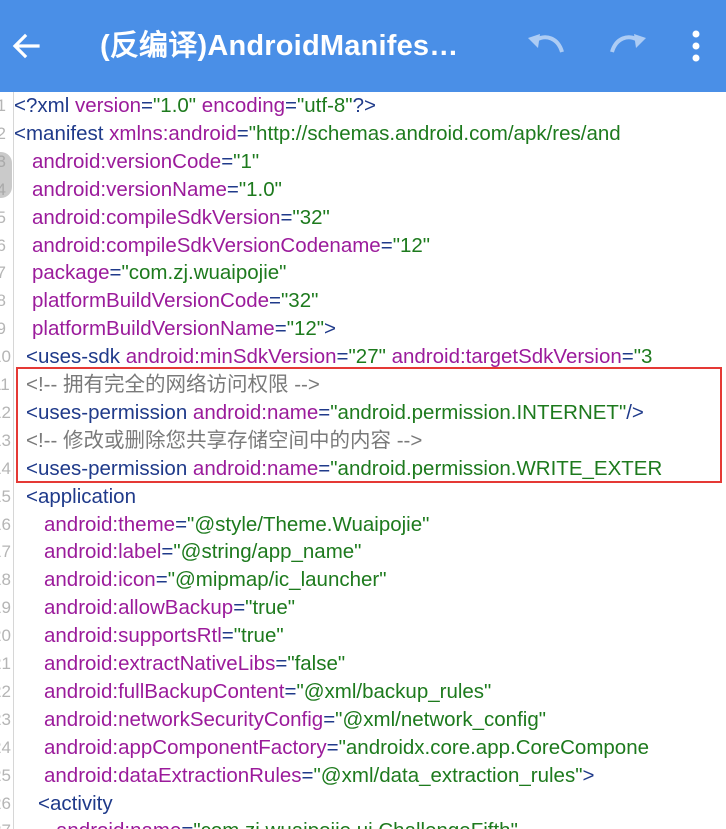  I want to click on token-attr: android:supportsRtl, so click(133, 636).